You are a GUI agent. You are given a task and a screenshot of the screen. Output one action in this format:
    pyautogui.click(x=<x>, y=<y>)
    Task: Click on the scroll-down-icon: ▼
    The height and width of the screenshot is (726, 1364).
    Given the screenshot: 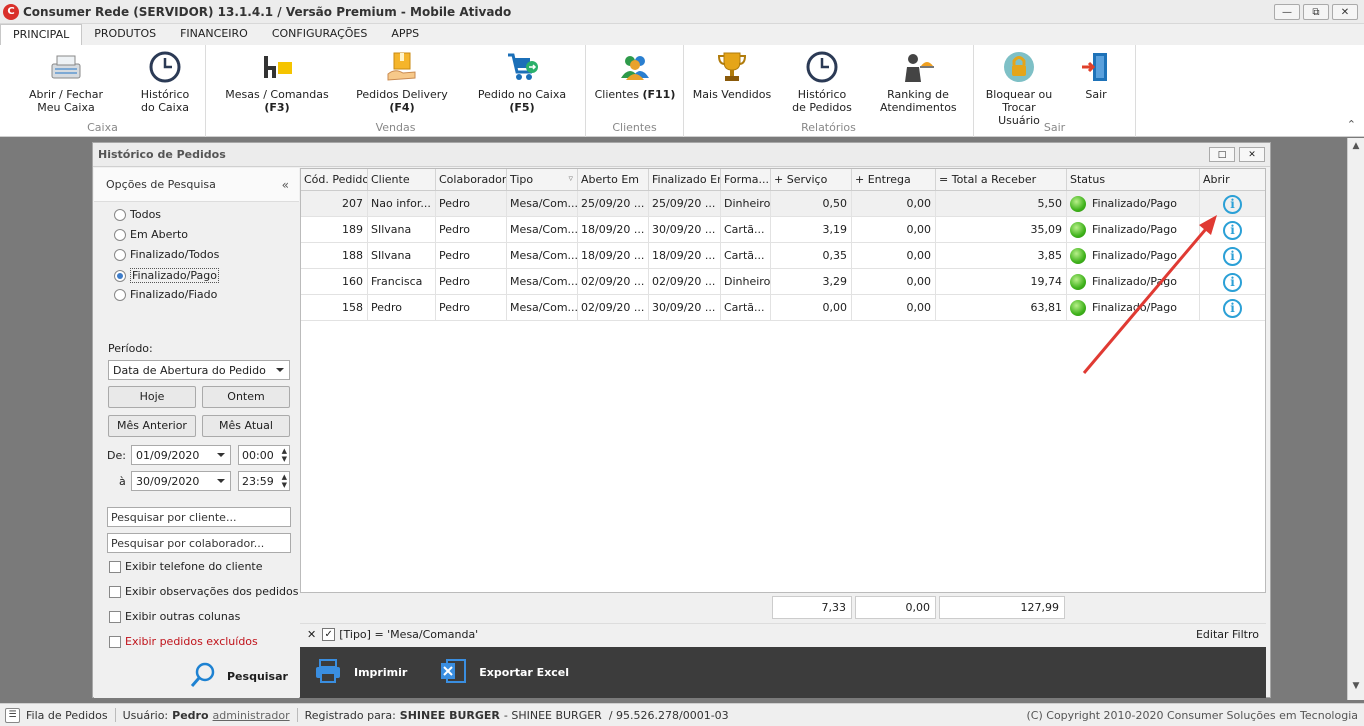 What is the action you would take?
    pyautogui.click(x=1356, y=689)
    